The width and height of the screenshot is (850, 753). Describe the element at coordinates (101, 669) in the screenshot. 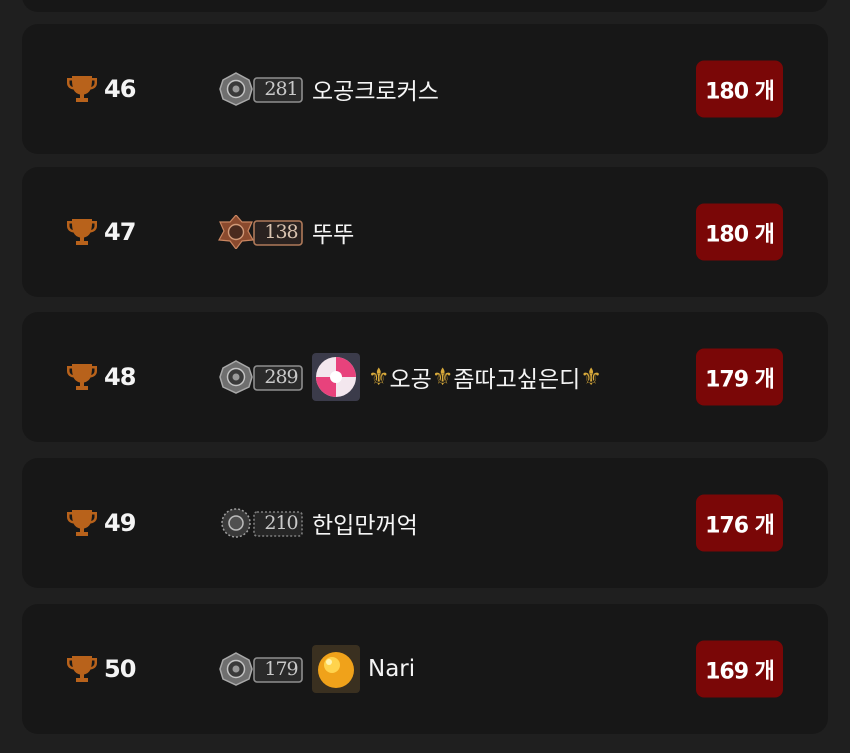

I see `rank-cell: 50` at that location.